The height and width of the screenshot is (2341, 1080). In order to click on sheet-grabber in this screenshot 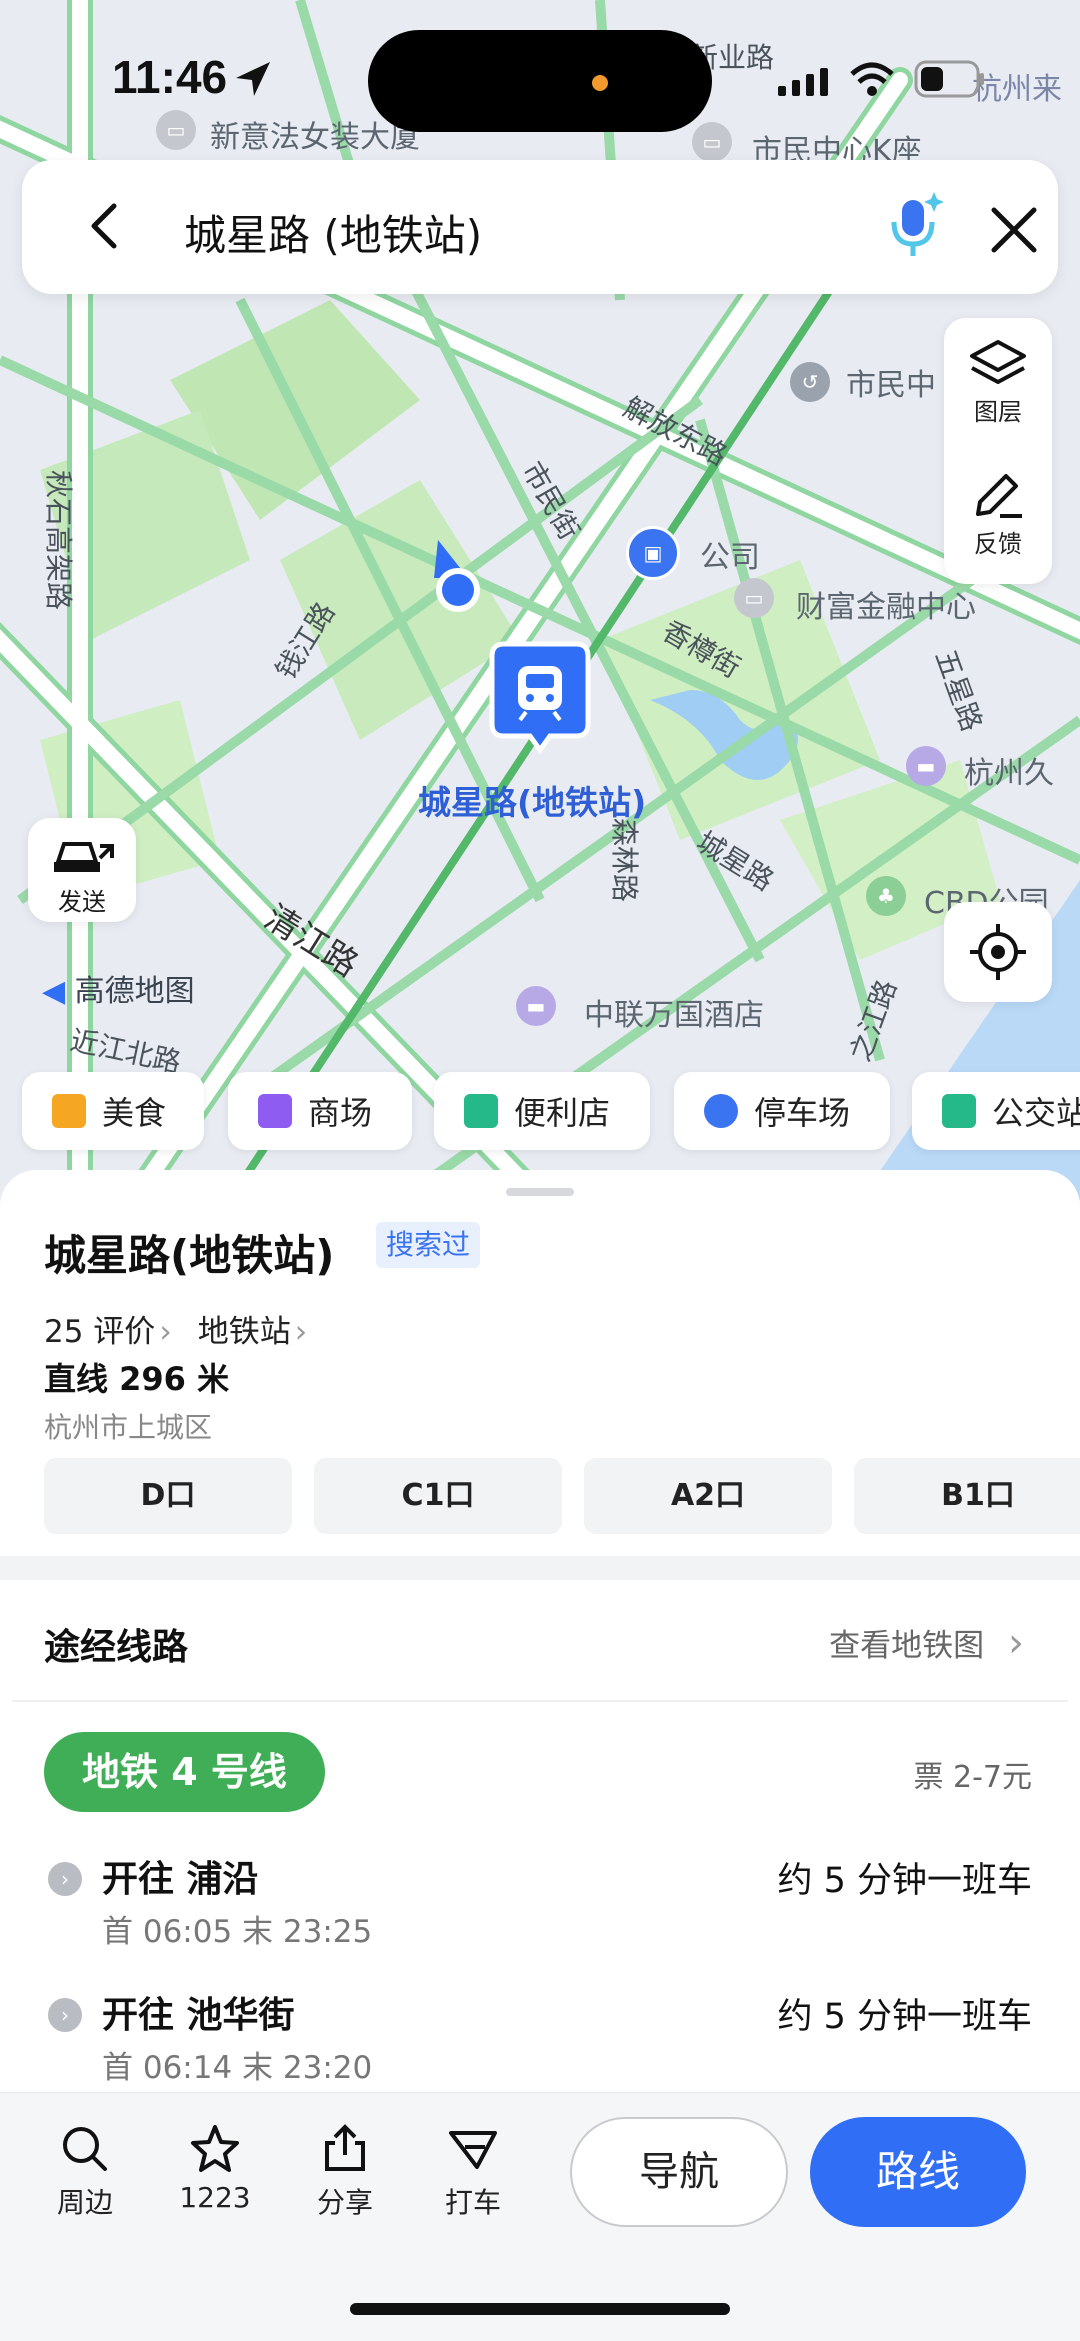, I will do `click(540, 1192)`.